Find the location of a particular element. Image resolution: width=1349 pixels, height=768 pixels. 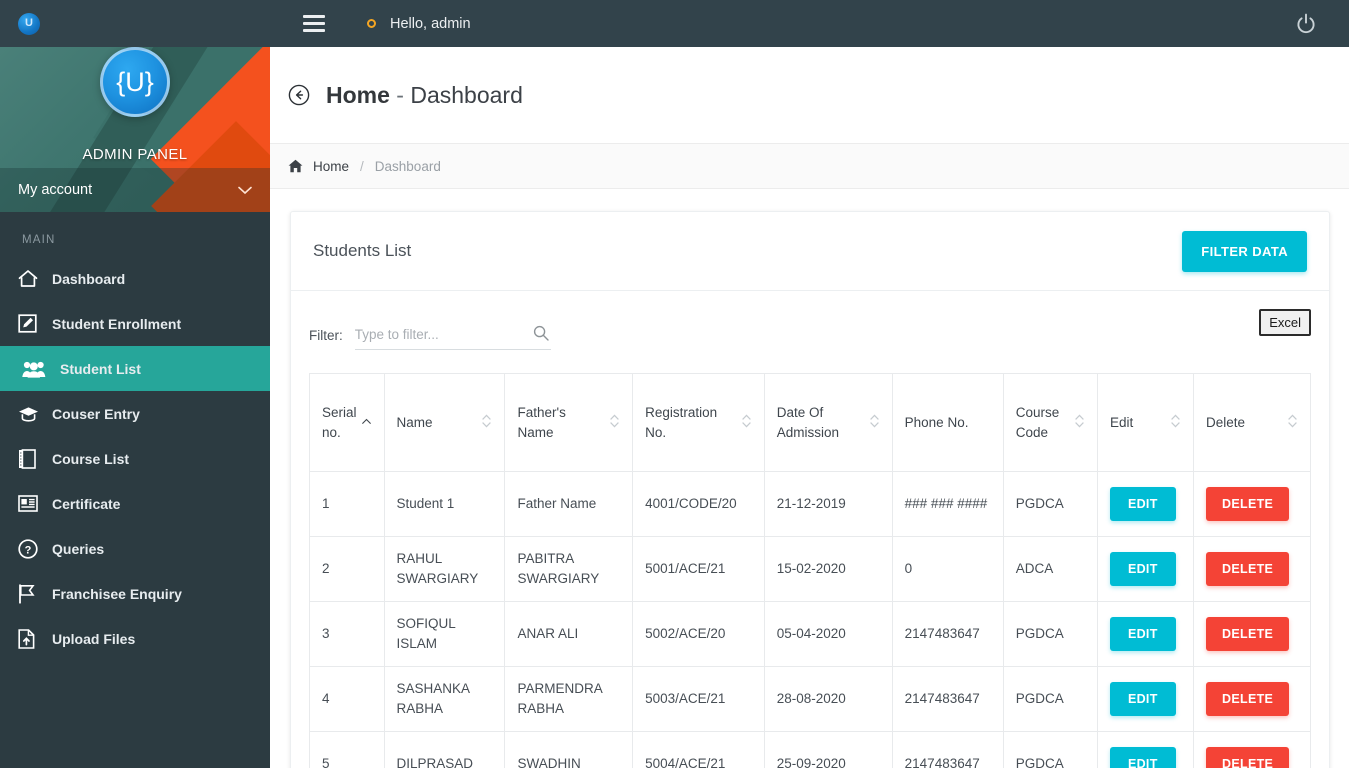

breadcrumb-home: Home is located at coordinates (331, 166).